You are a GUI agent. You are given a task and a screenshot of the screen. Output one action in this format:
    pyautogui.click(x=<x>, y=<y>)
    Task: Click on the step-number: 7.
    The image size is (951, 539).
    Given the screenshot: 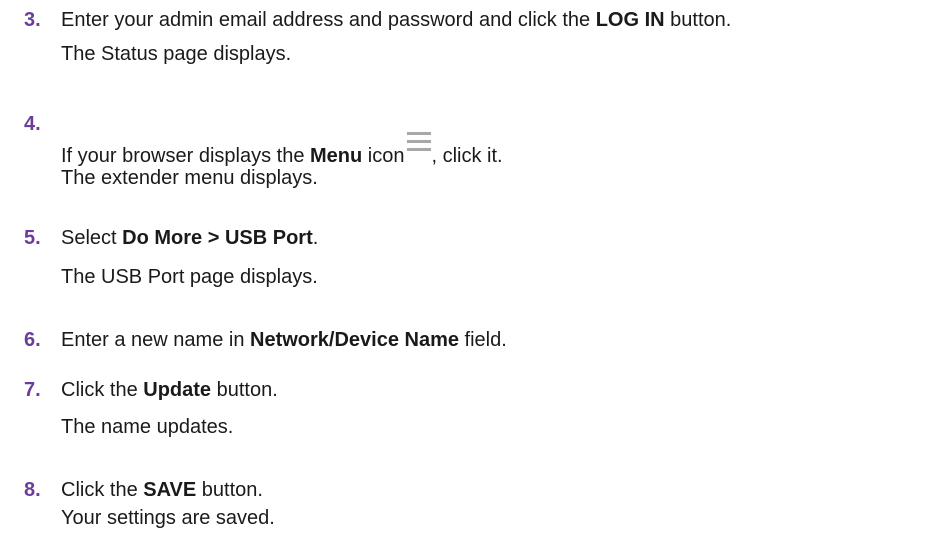 What is the action you would take?
    pyautogui.click(x=32, y=390)
    